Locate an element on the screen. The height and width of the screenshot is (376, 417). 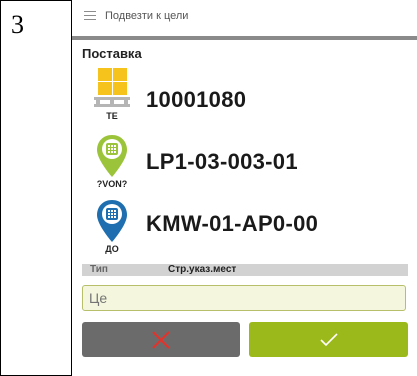
cancel-button is located at coordinates (161, 339).